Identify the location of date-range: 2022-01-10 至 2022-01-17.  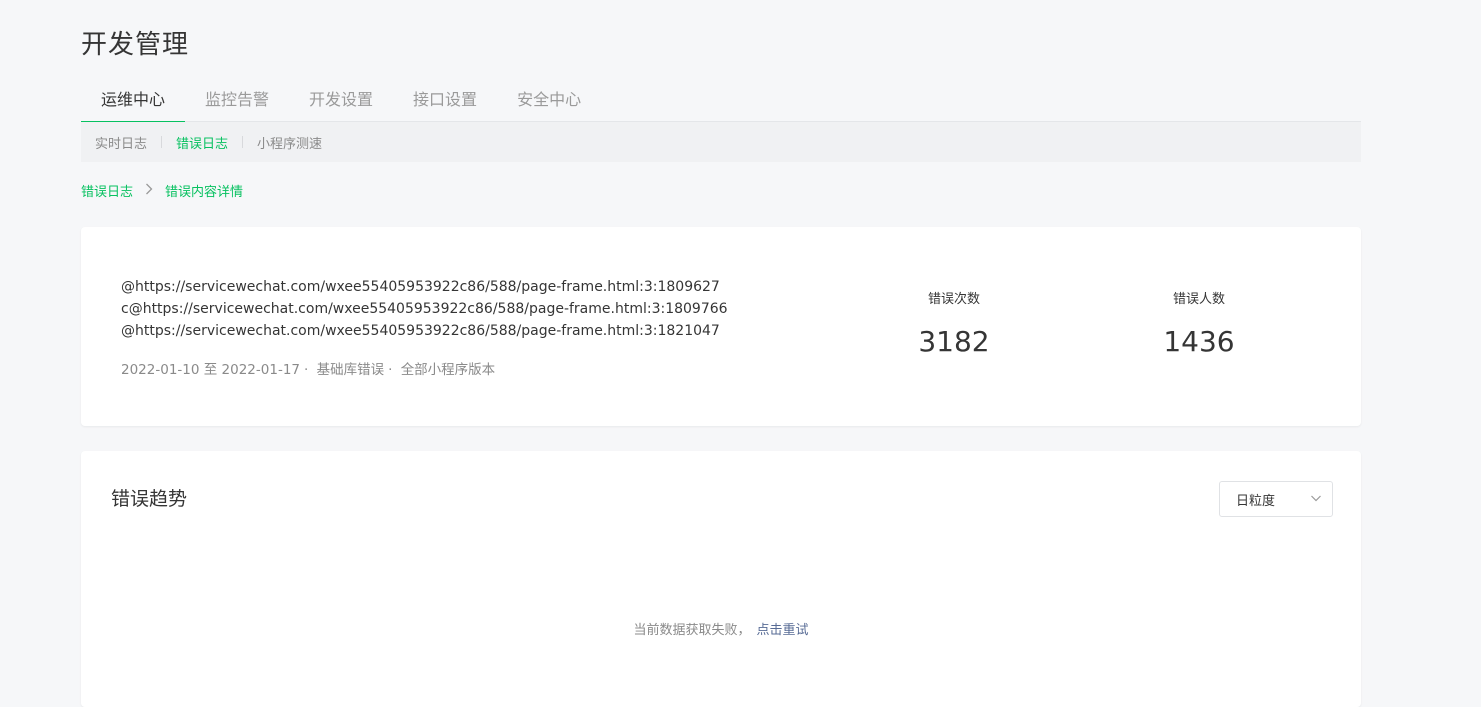
(210, 370).